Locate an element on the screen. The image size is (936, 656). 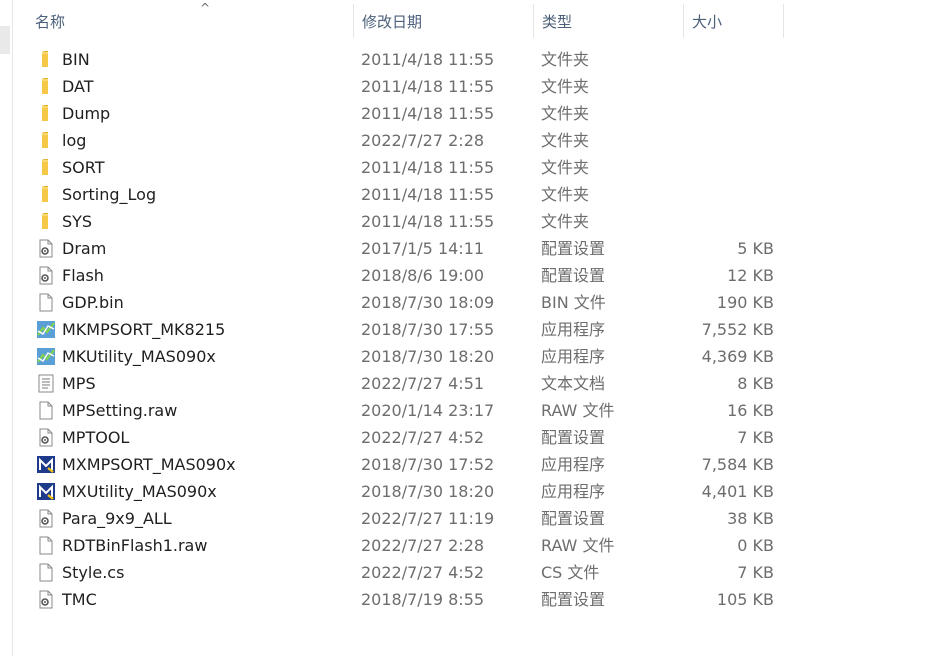
file-name: log is located at coordinates (74, 140).